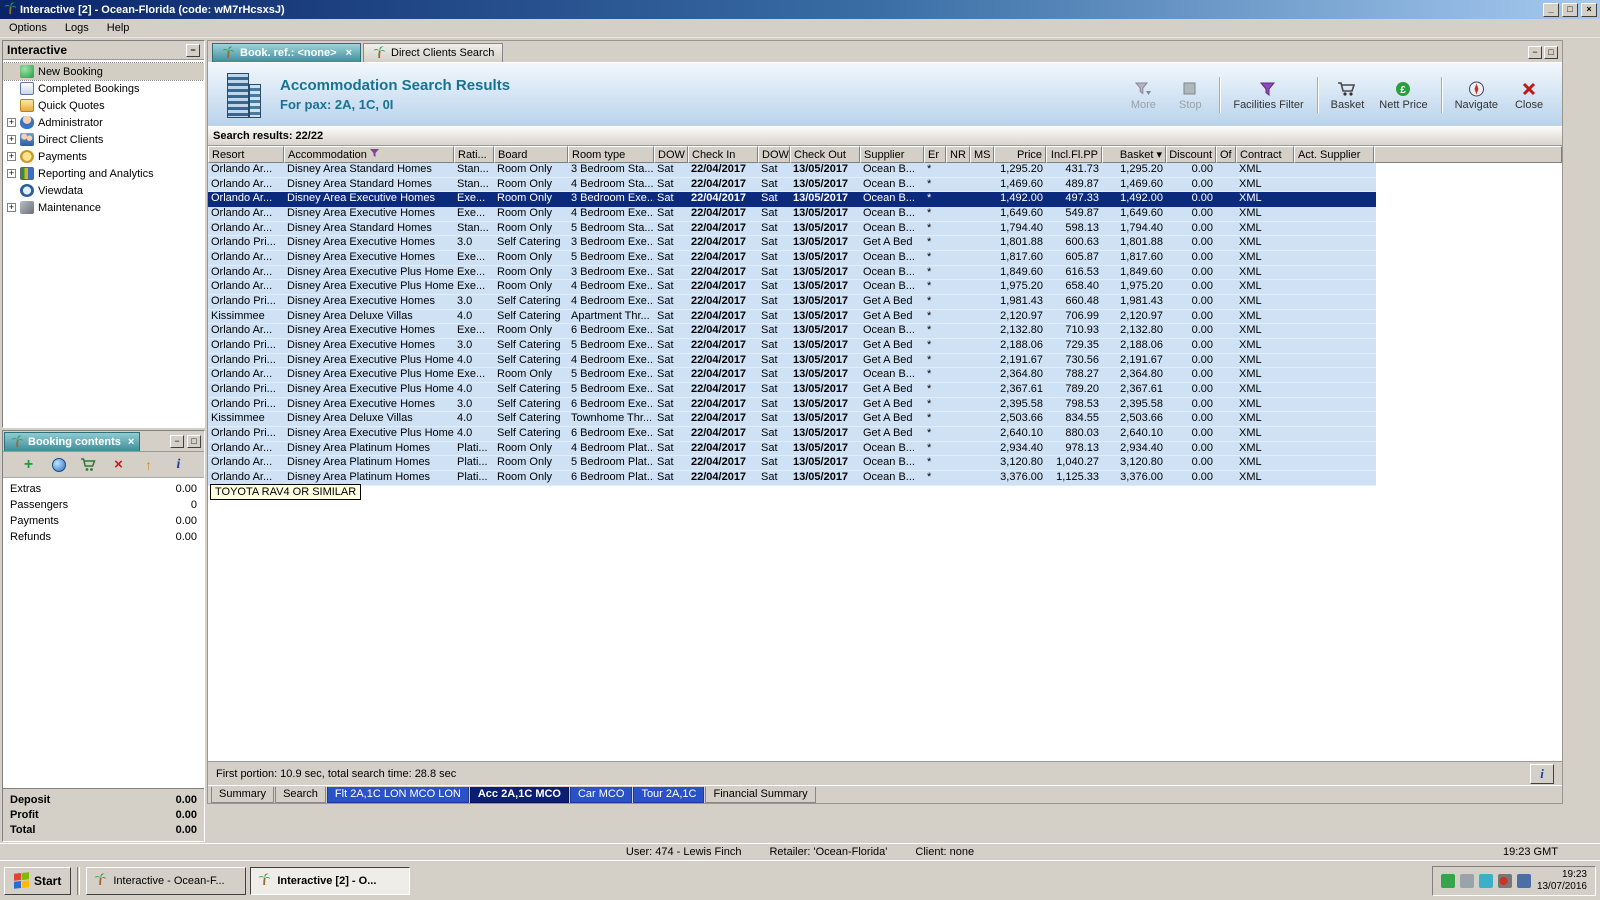 The image size is (1600, 900). Describe the element at coordinates (601, 795) in the screenshot. I see `tab-car-mco: Car MCO` at that location.